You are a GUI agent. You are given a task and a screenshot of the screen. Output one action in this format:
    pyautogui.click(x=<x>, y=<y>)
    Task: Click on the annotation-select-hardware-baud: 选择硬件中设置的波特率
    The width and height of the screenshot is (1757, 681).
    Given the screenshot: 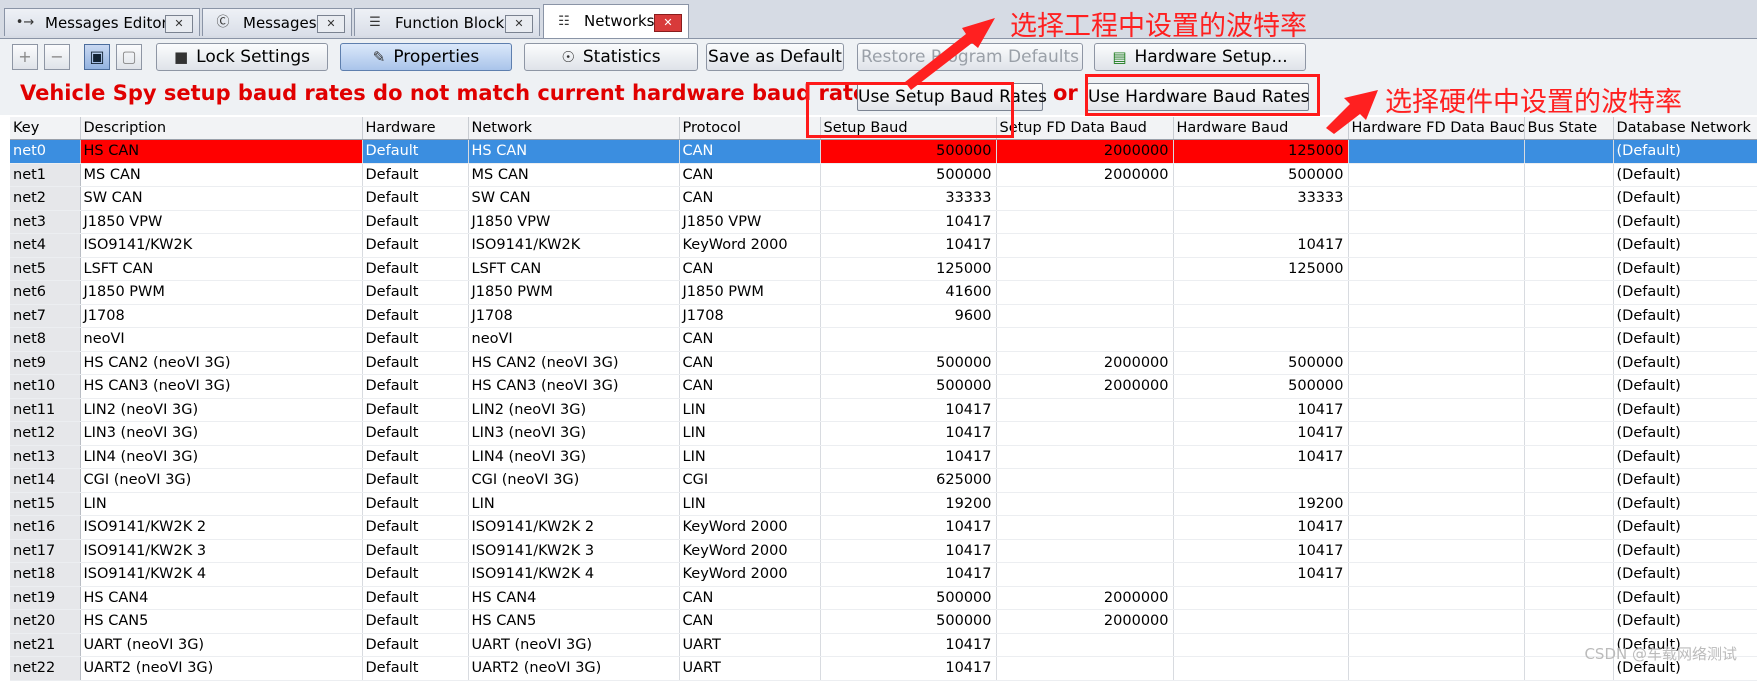 What is the action you would take?
    pyautogui.click(x=1533, y=102)
    